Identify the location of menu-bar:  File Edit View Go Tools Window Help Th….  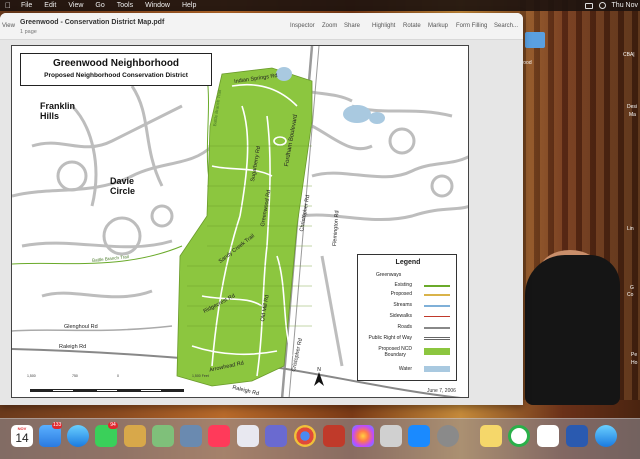
(320, 5).